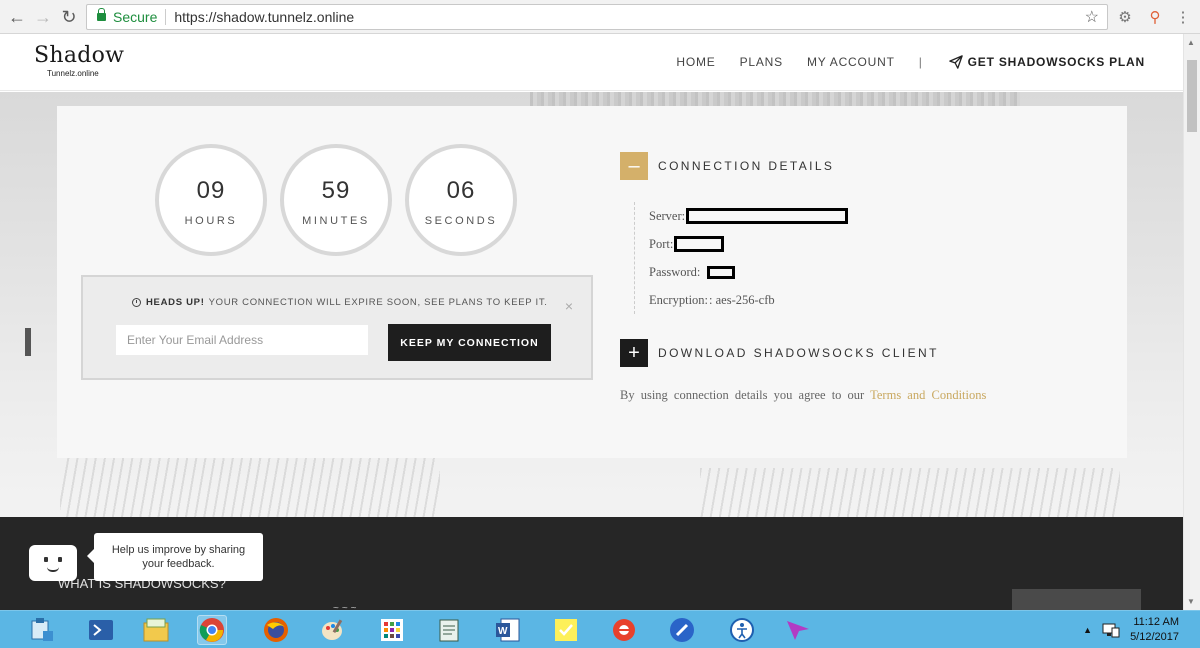 The image size is (1200, 648). I want to click on nav-home: HOME, so click(695, 62).